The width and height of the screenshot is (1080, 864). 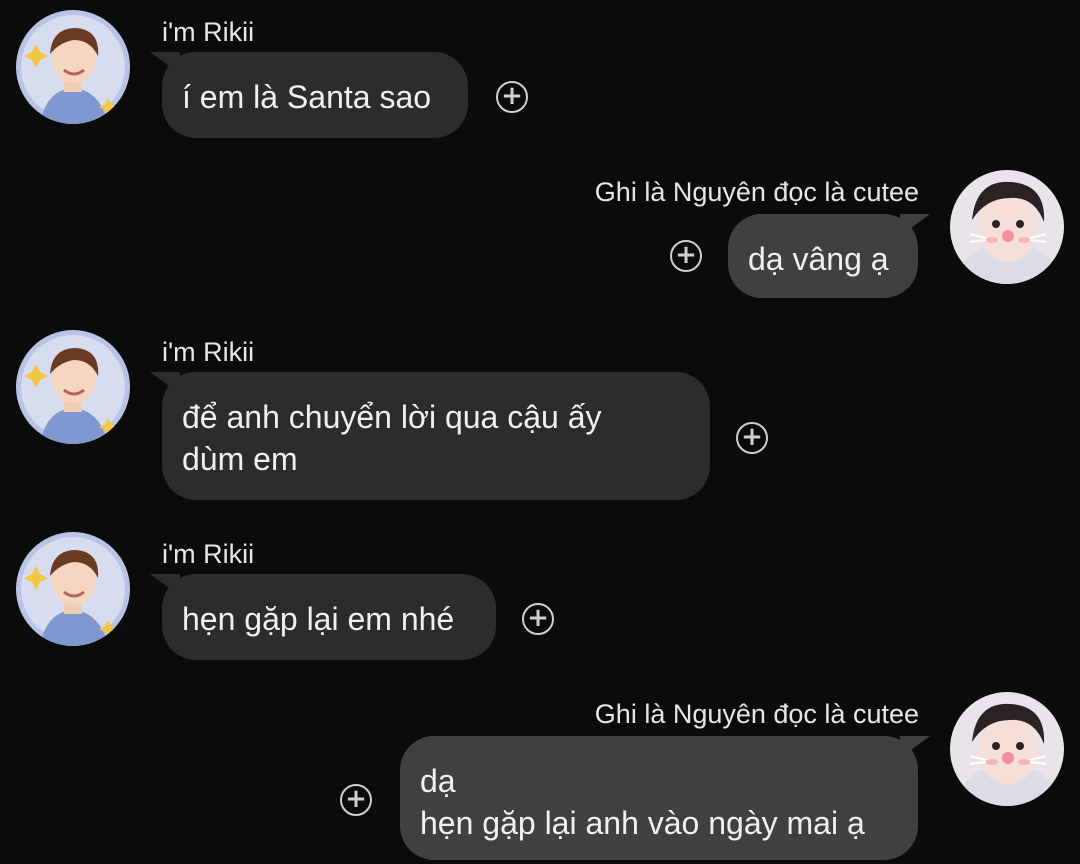 I want to click on message-bubble: để anh chuyển lời qua cậu ấy dùm em, so click(x=436, y=436).